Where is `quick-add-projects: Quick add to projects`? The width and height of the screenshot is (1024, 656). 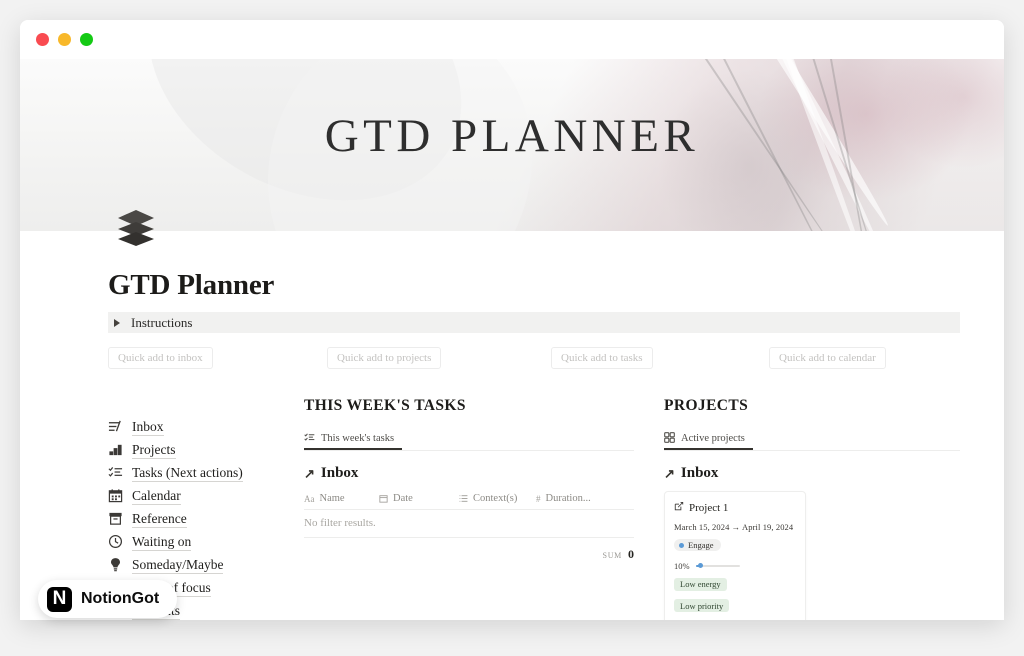
quick-add-projects: Quick add to projects is located at coordinates (384, 358).